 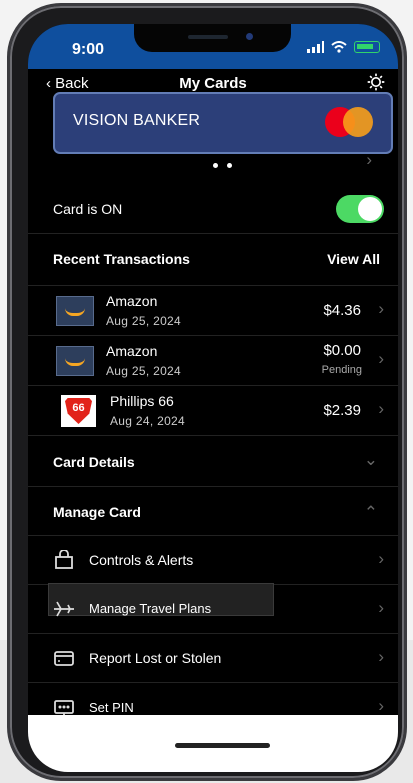 What do you see at coordinates (141, 560) in the screenshot?
I see `menu-label: Controls & Alerts` at bounding box center [141, 560].